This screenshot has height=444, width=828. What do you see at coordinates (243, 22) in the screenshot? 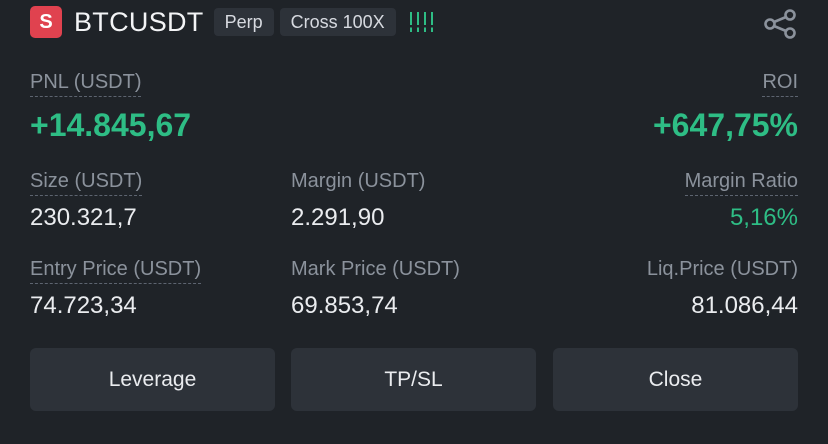
I see `contract-type-tag: Perp` at bounding box center [243, 22].